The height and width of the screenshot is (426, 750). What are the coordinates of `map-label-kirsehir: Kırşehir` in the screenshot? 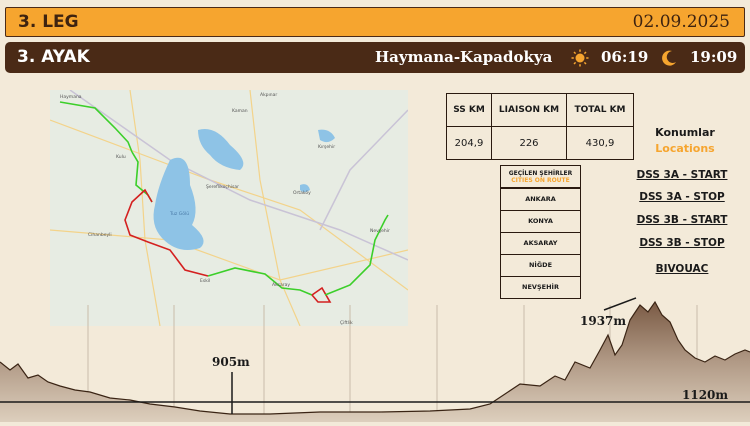 It's located at (326, 147).